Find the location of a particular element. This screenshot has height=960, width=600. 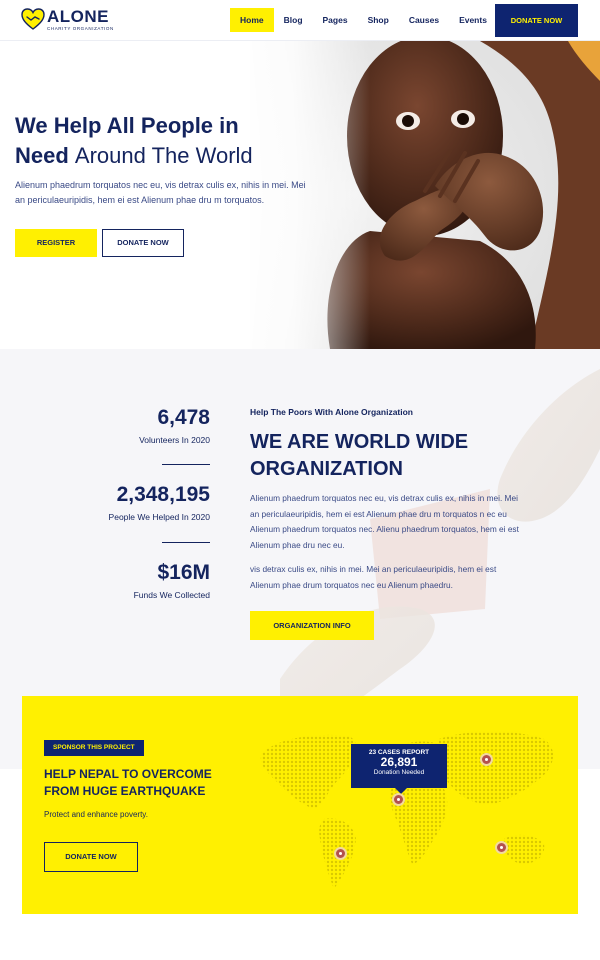

nav-causes: Causes is located at coordinates (424, 20).